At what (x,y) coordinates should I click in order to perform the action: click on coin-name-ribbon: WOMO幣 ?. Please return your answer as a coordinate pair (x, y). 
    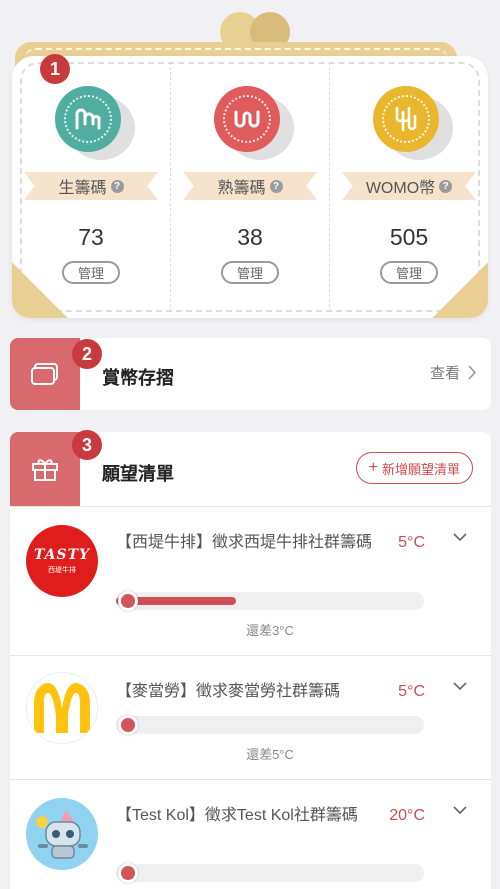
    Looking at the image, I should click on (409, 186).